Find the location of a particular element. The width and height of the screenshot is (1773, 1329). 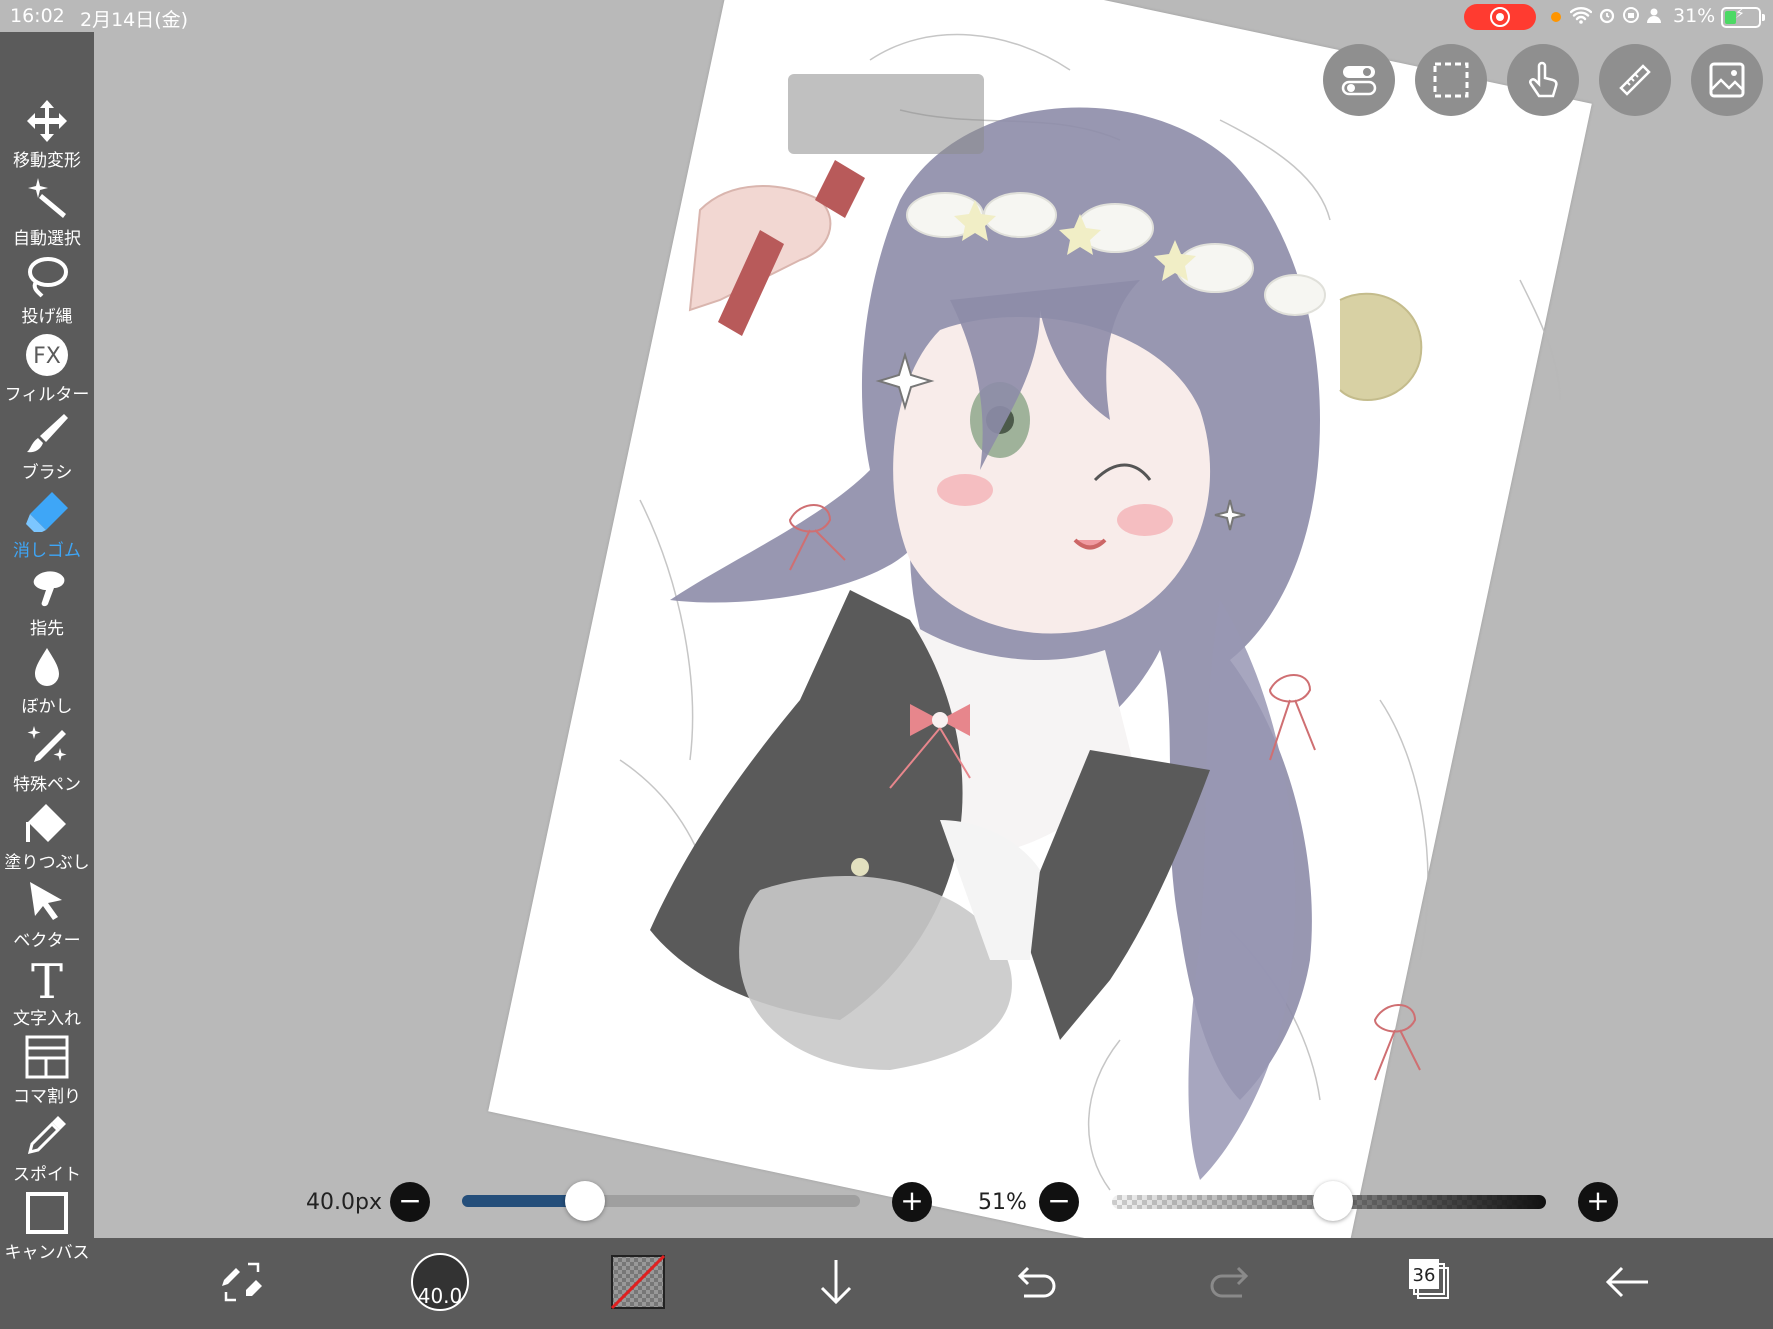

tool-fill: 塗りつぶし is located at coordinates (47, 835).